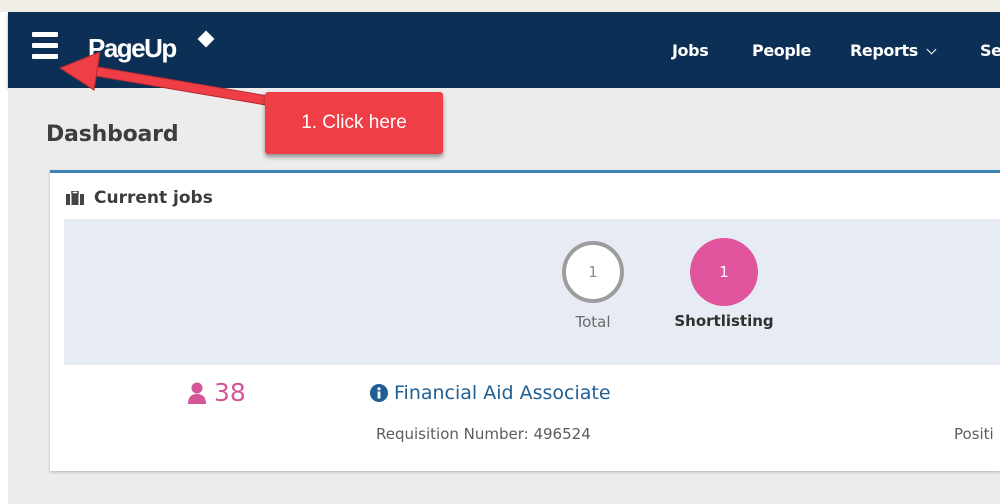  What do you see at coordinates (75, 198) in the screenshot?
I see `briefcase-icon` at bounding box center [75, 198].